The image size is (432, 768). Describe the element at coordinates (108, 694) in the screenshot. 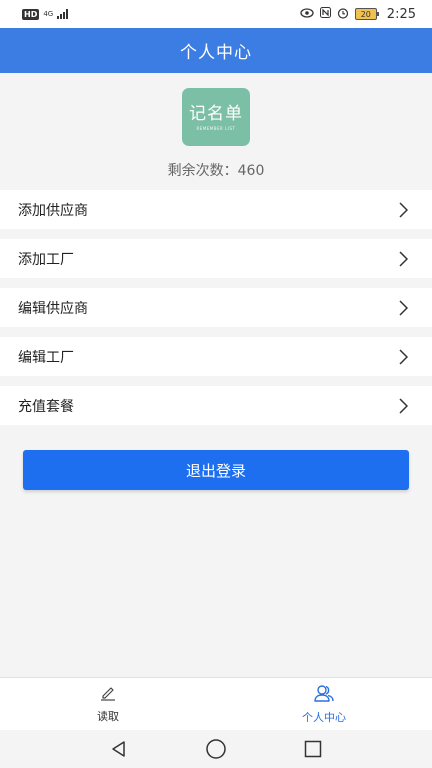

I see `pencil-icon` at that location.